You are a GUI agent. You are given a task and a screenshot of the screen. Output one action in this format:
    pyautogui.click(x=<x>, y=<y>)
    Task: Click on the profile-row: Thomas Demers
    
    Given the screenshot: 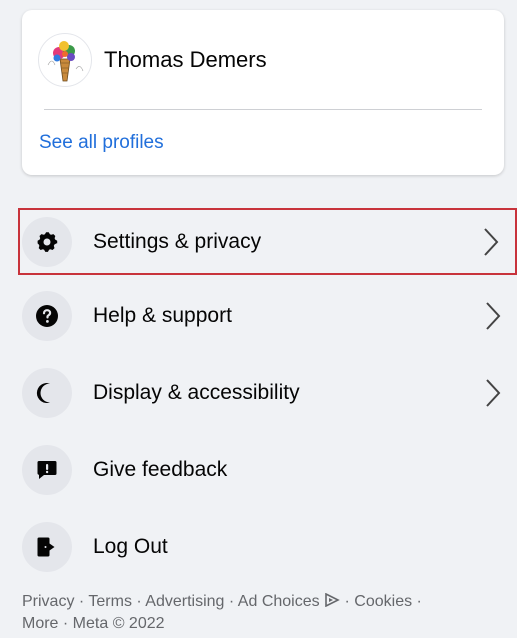 What is the action you would take?
    pyautogui.click(x=152, y=60)
    